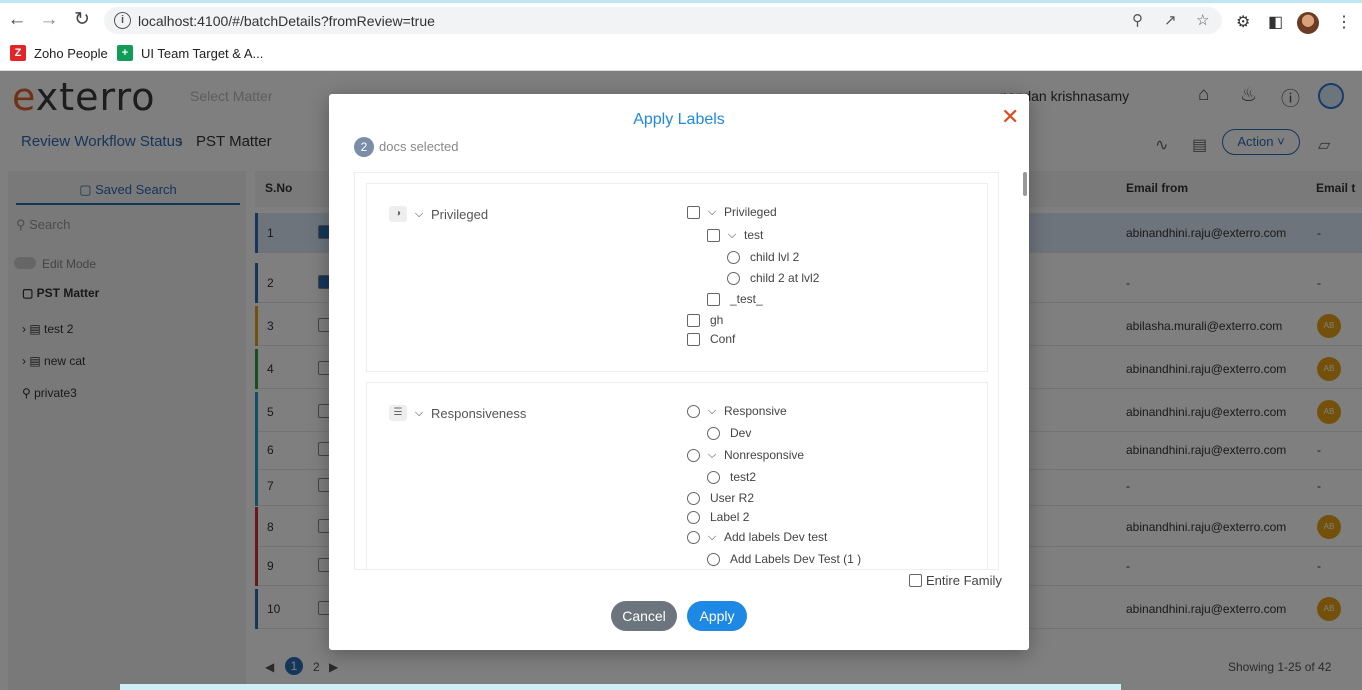 The height and width of the screenshot is (690, 1362). What do you see at coordinates (915, 580) in the screenshot?
I see `entire-family-checkbox` at bounding box center [915, 580].